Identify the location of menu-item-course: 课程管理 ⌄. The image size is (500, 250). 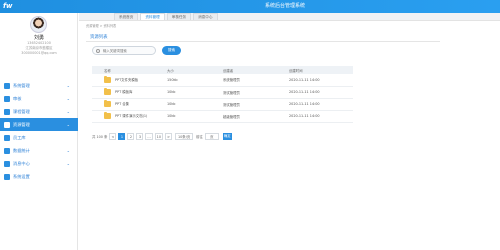
(39, 111).